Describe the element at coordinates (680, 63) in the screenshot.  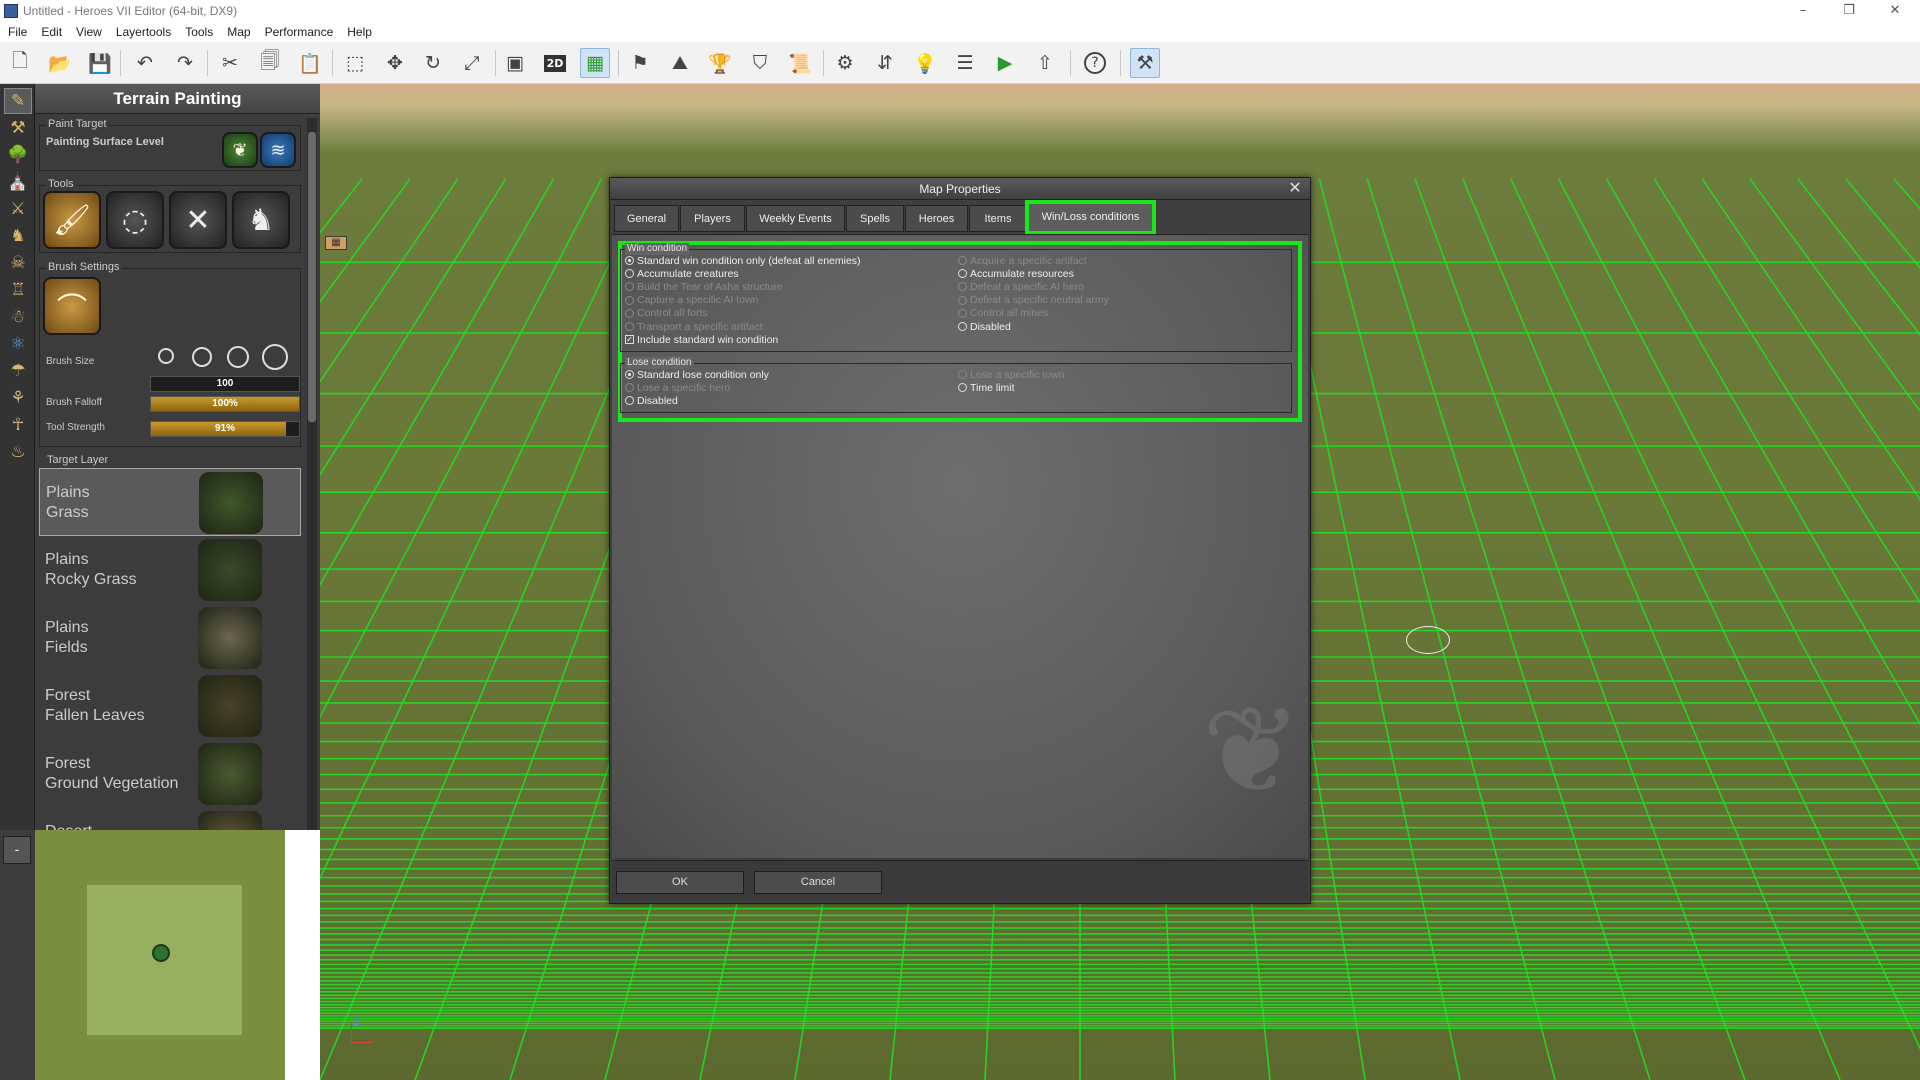
I see `terrain-button: ⛰` at that location.